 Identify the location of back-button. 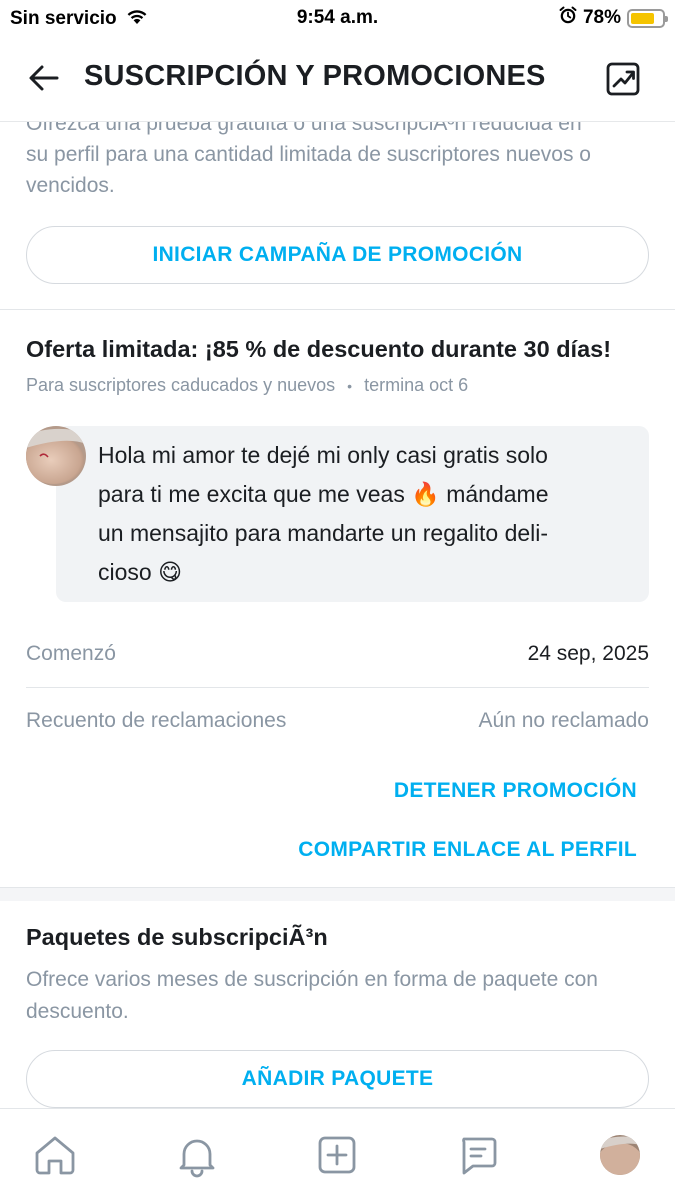
(44, 78).